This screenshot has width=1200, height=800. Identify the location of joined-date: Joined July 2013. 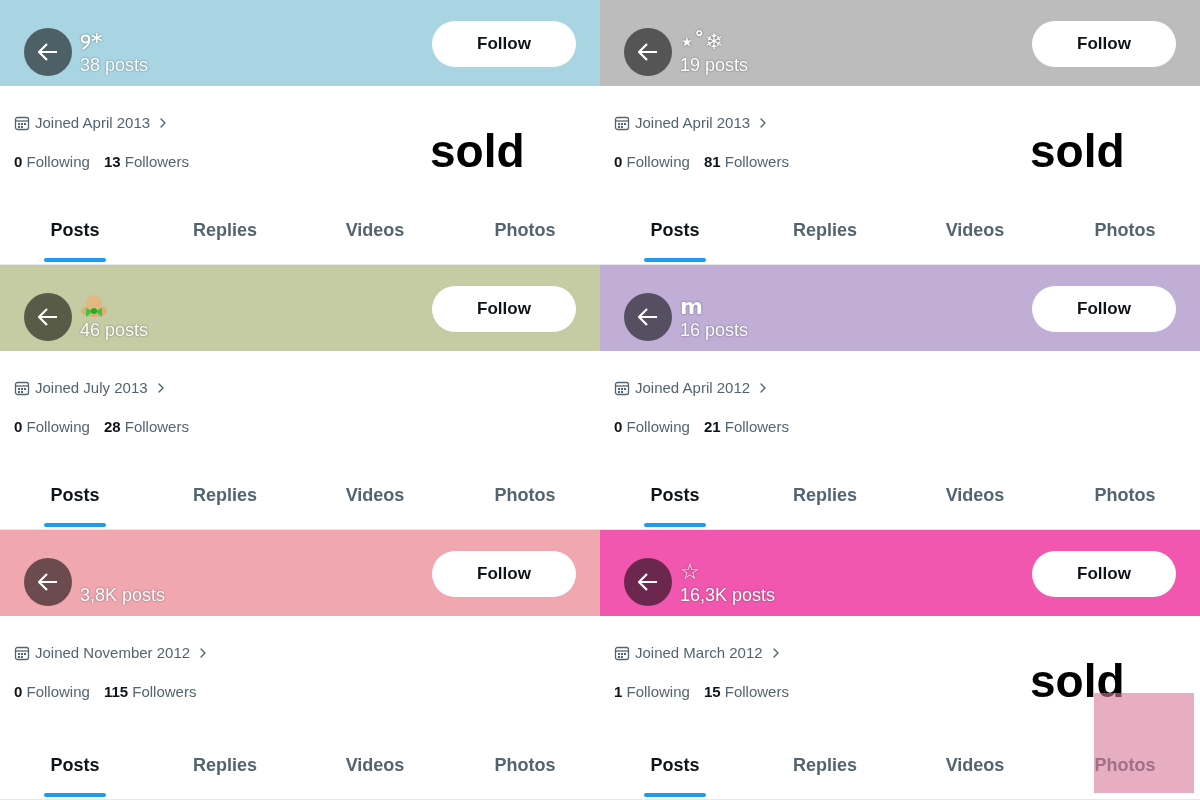
(91, 387).